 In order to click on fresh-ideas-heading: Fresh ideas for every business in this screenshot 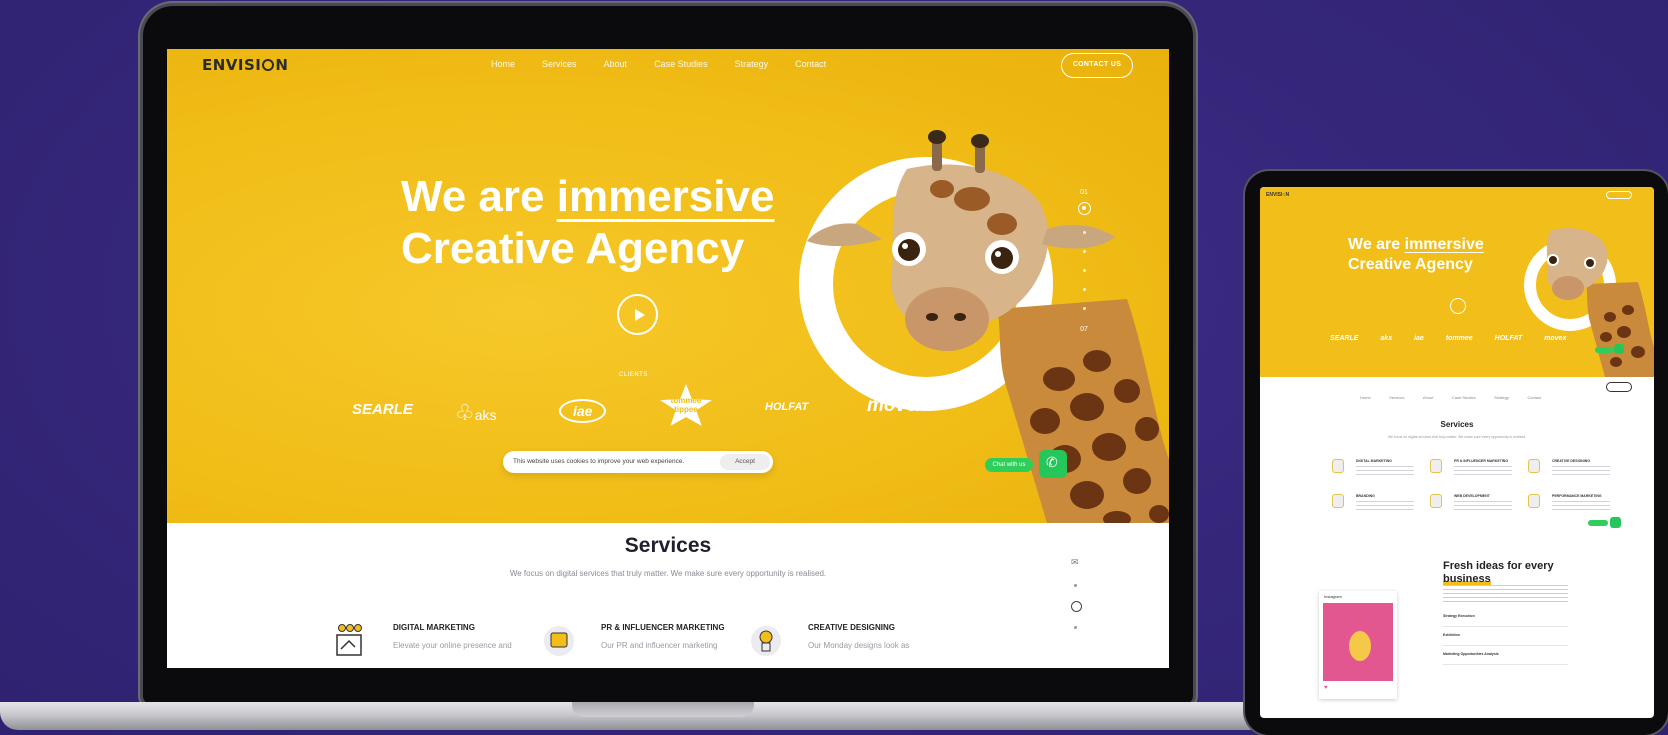, I will do `click(1498, 572)`.